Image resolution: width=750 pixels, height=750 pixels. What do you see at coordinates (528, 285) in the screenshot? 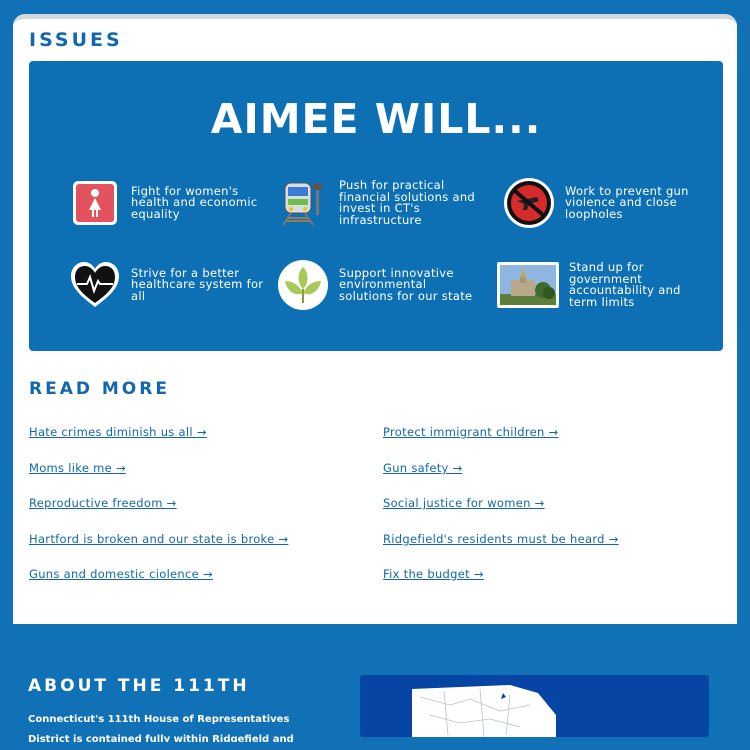
I see `capitol-photo-icon` at bounding box center [528, 285].